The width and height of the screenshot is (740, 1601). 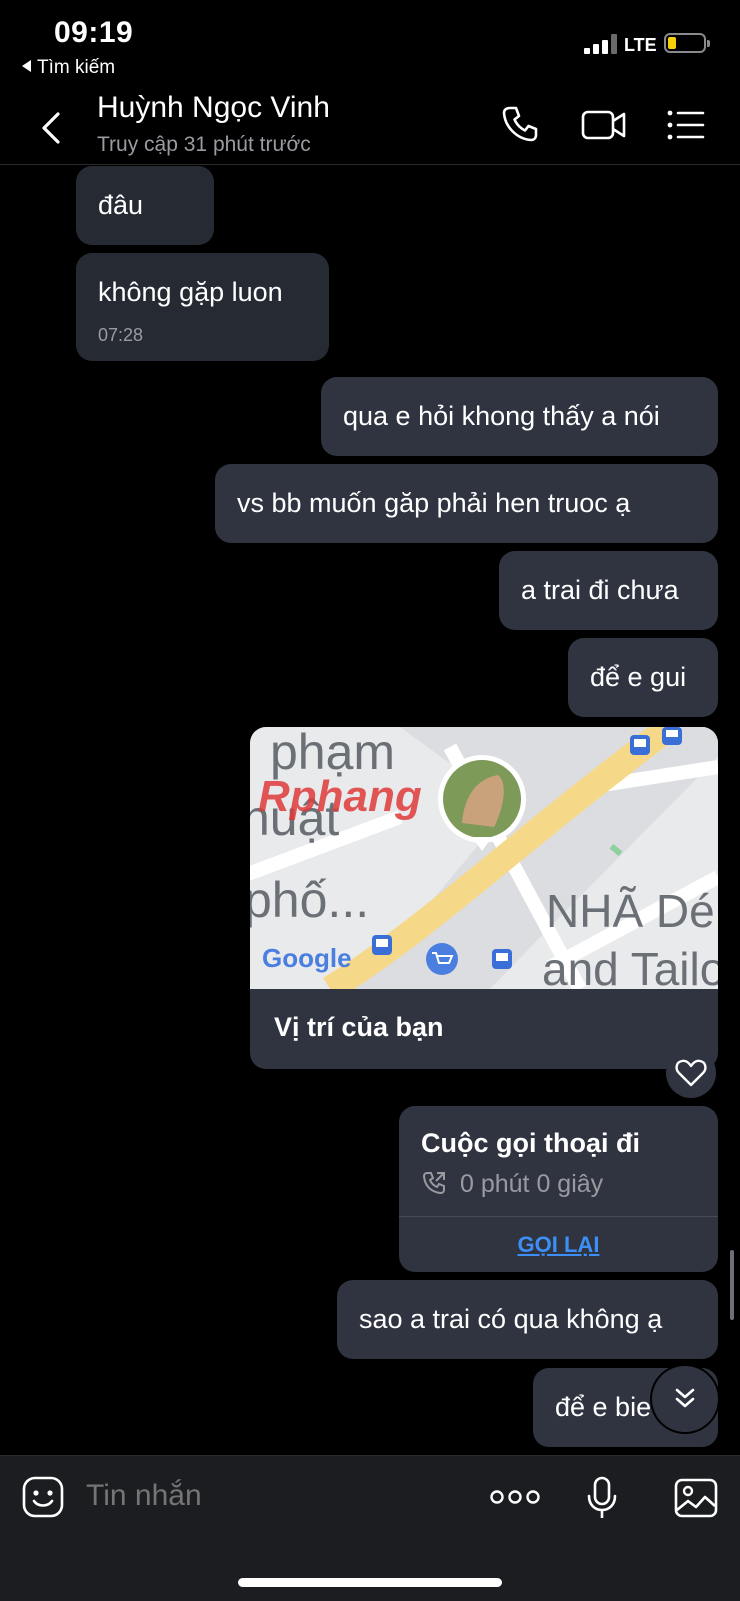 What do you see at coordinates (307, 958) in the screenshot?
I see `google-logo: Google` at bounding box center [307, 958].